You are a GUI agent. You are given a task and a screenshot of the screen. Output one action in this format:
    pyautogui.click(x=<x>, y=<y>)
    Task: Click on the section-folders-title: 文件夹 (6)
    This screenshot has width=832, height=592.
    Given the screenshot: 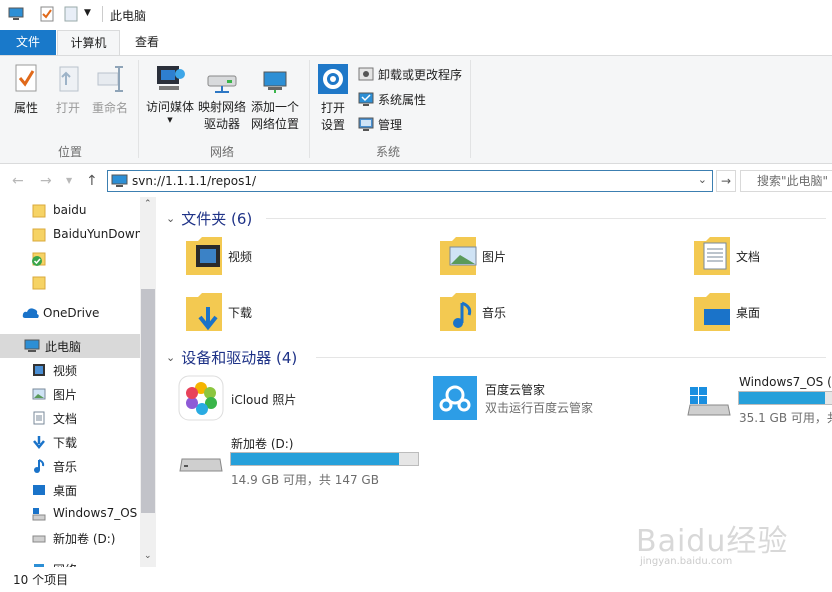 What is the action you would take?
    pyautogui.click(x=217, y=218)
    